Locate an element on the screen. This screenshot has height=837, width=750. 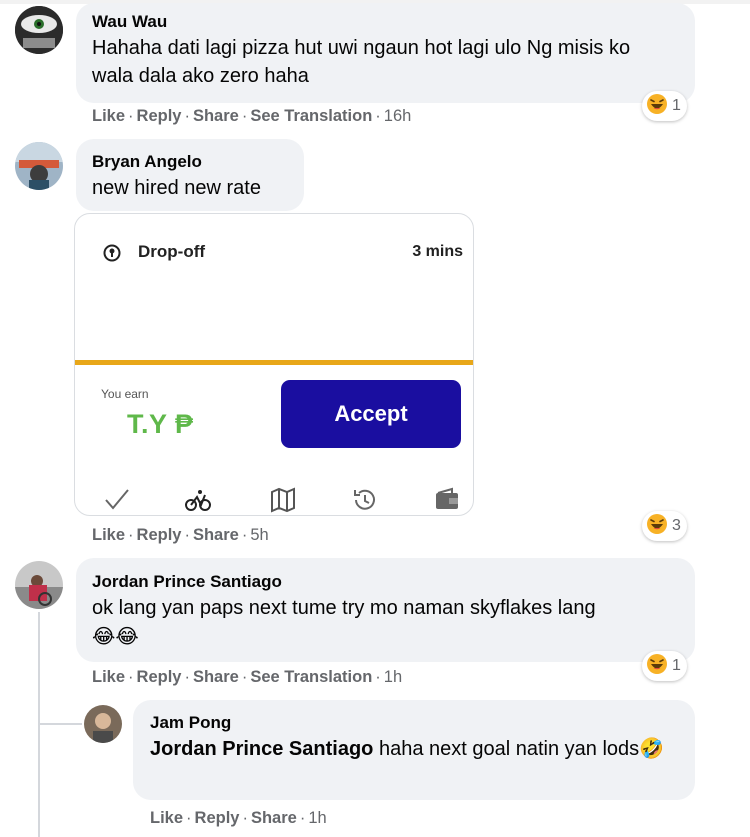
map-icon is located at coordinates (283, 500).